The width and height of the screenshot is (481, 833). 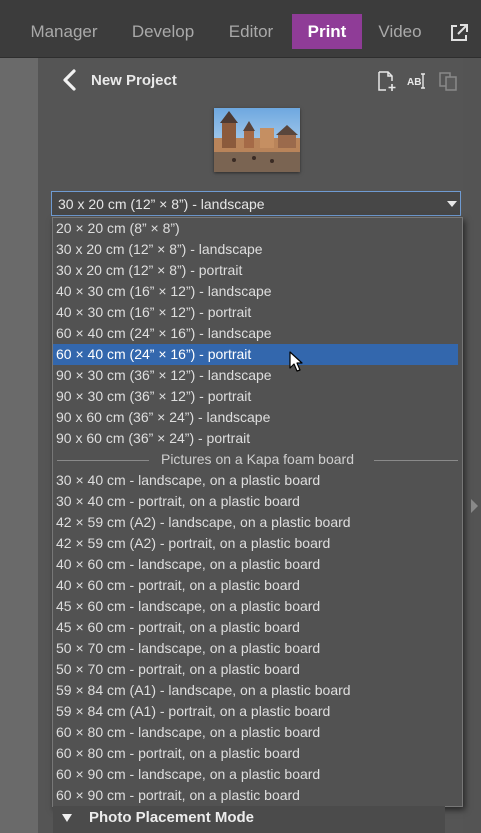 What do you see at coordinates (64, 31) in the screenshot?
I see `tab-manager: Manager` at bounding box center [64, 31].